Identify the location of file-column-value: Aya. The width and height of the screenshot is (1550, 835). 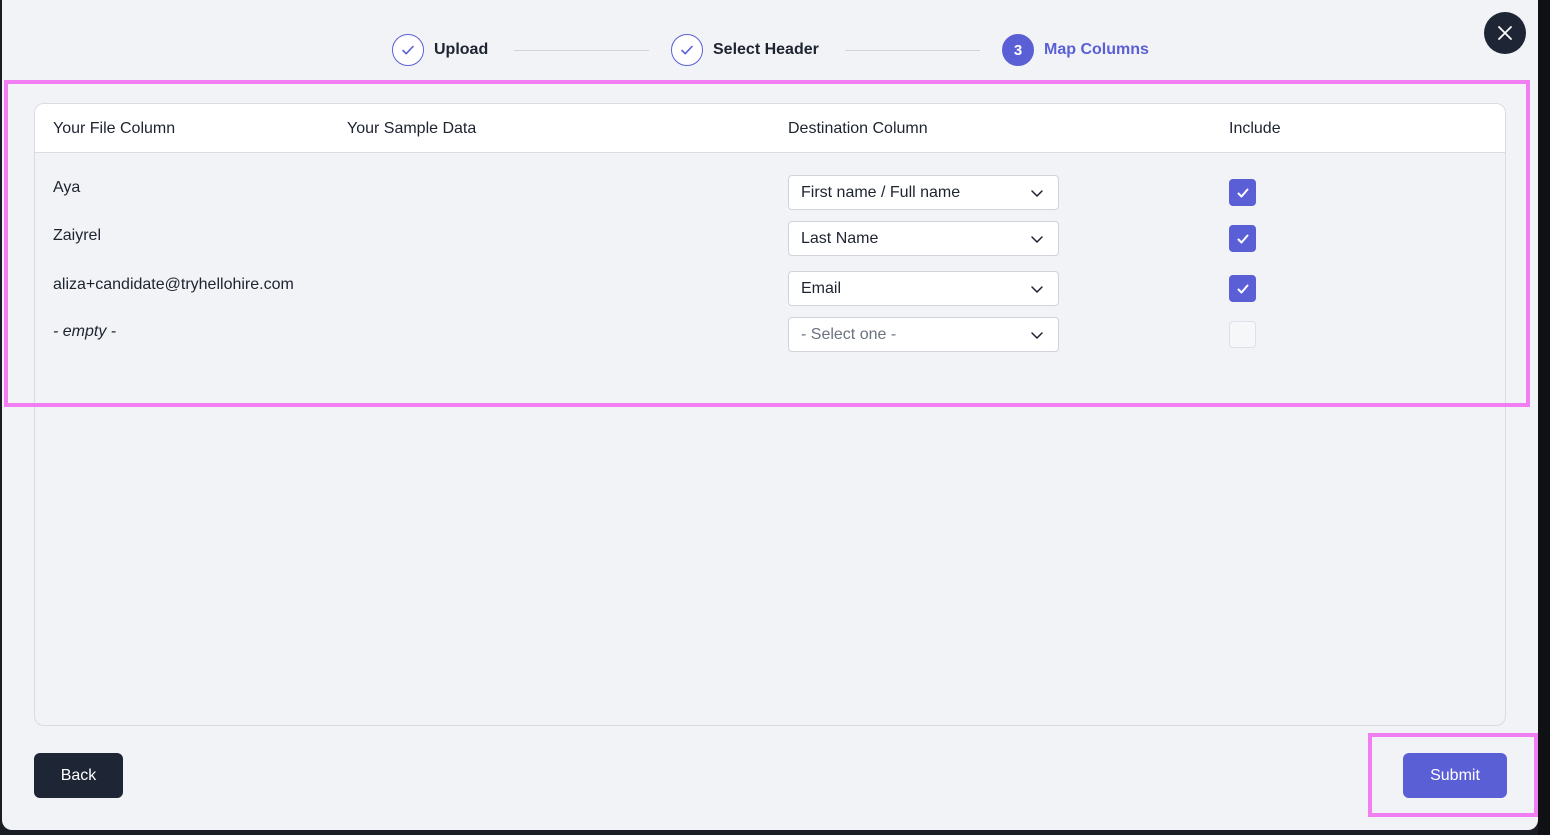
(67, 187).